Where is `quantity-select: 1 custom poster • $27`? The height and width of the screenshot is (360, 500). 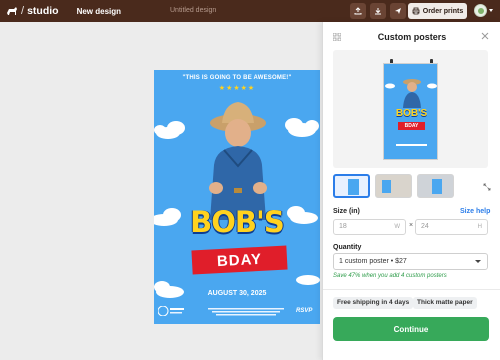
quantity-select: 1 custom poster • $27 is located at coordinates (410, 261).